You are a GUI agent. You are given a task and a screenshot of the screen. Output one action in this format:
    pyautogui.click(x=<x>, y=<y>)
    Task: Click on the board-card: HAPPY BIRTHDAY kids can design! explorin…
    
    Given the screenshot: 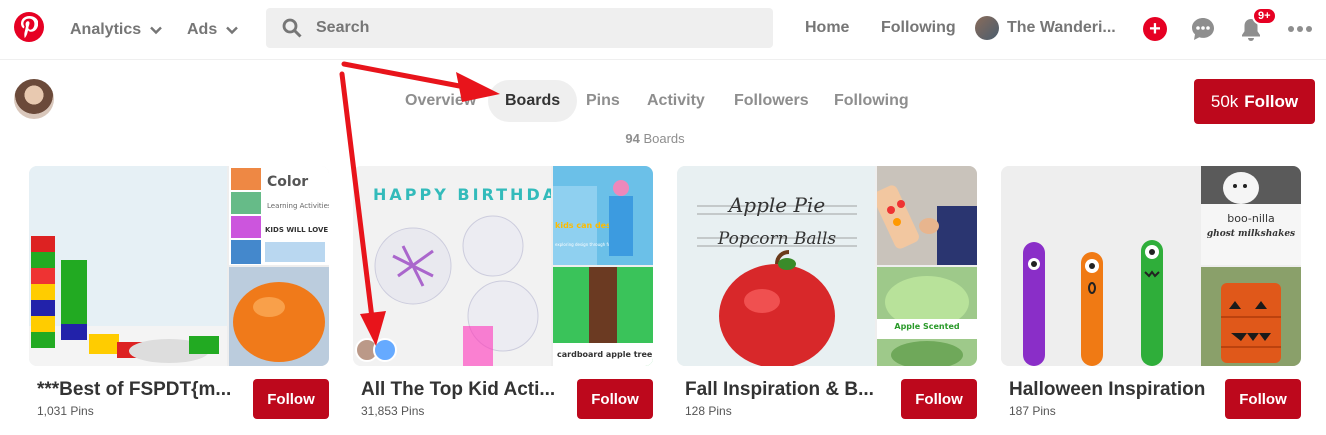 What is the action you would take?
    pyautogui.click(x=503, y=292)
    